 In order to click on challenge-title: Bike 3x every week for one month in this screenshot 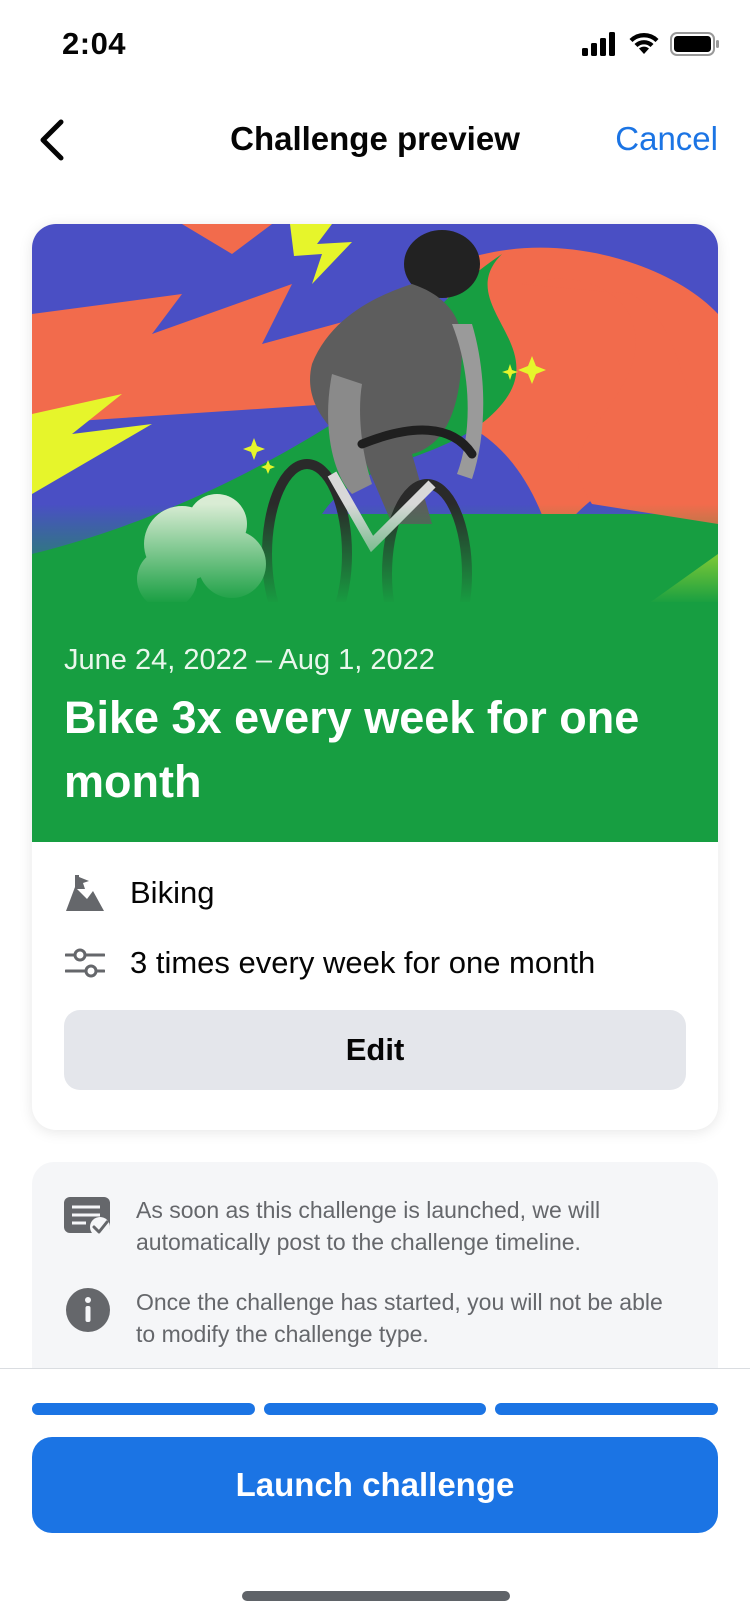, I will do `click(352, 749)`.